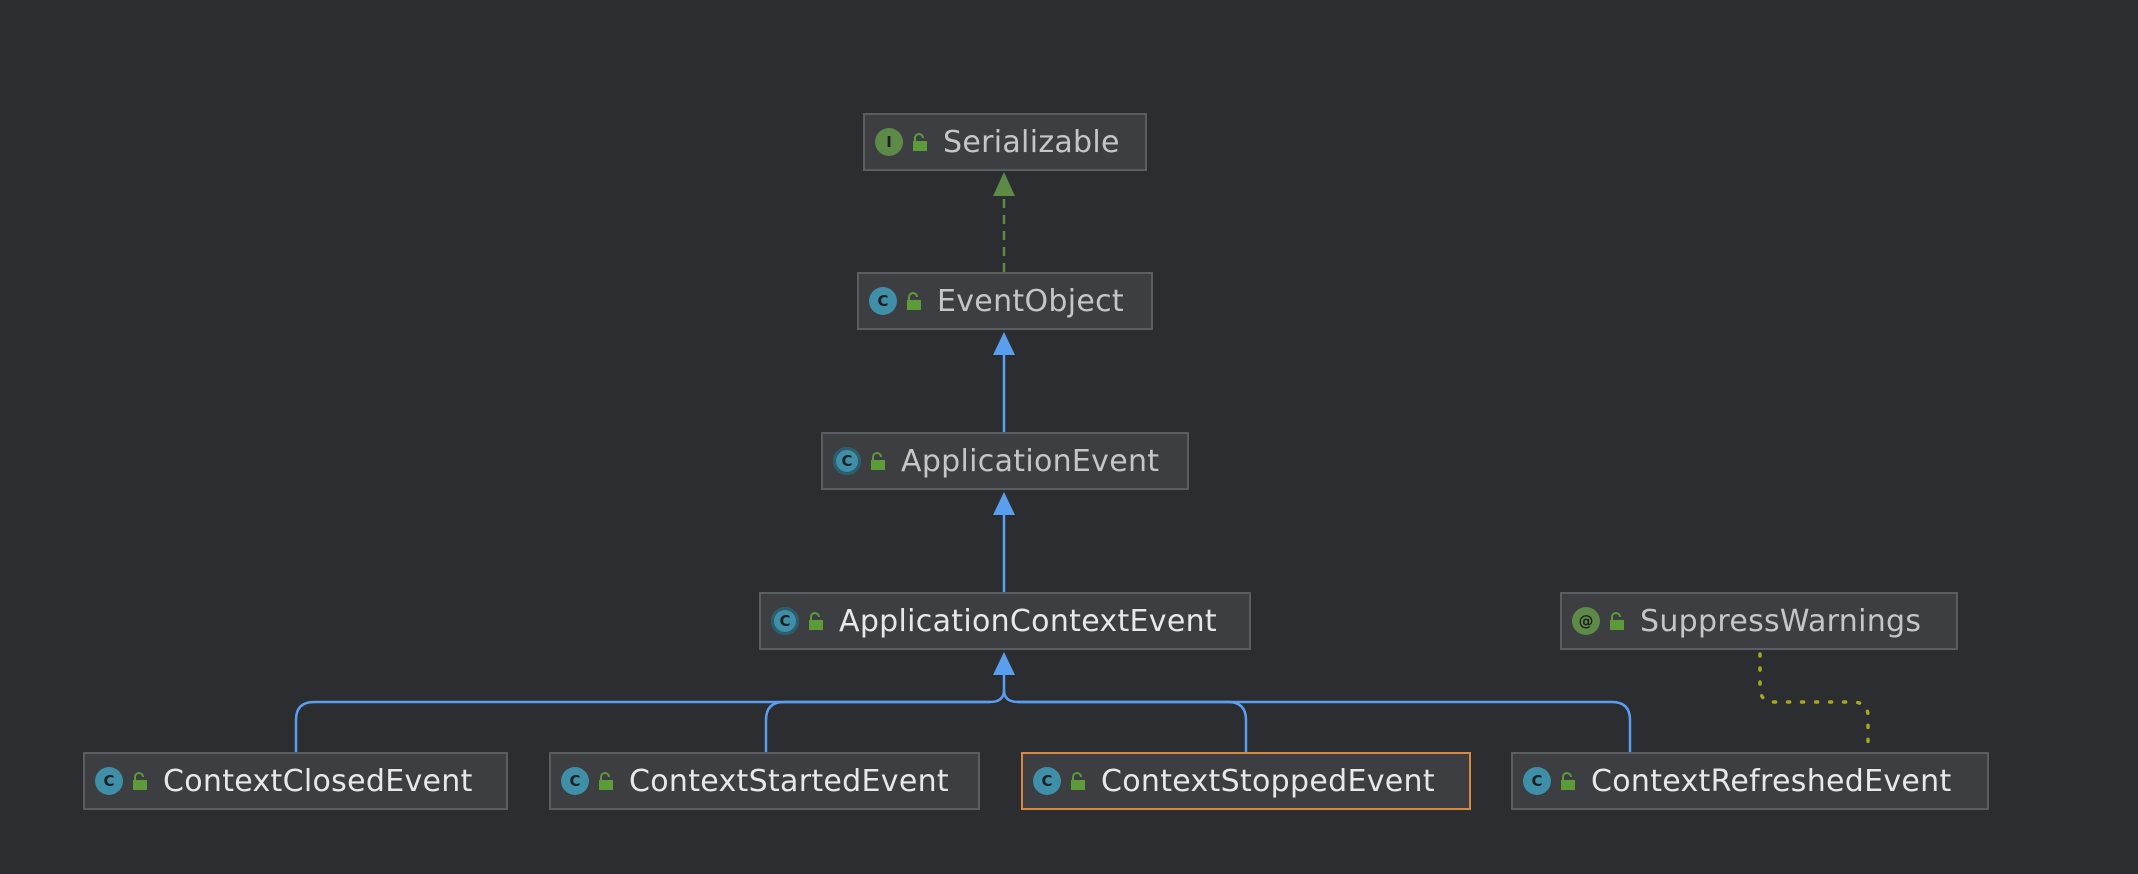 The width and height of the screenshot is (2138, 874). I want to click on node-contextrefreshedevent: C ContextRefreshedEvent, so click(1750, 781).